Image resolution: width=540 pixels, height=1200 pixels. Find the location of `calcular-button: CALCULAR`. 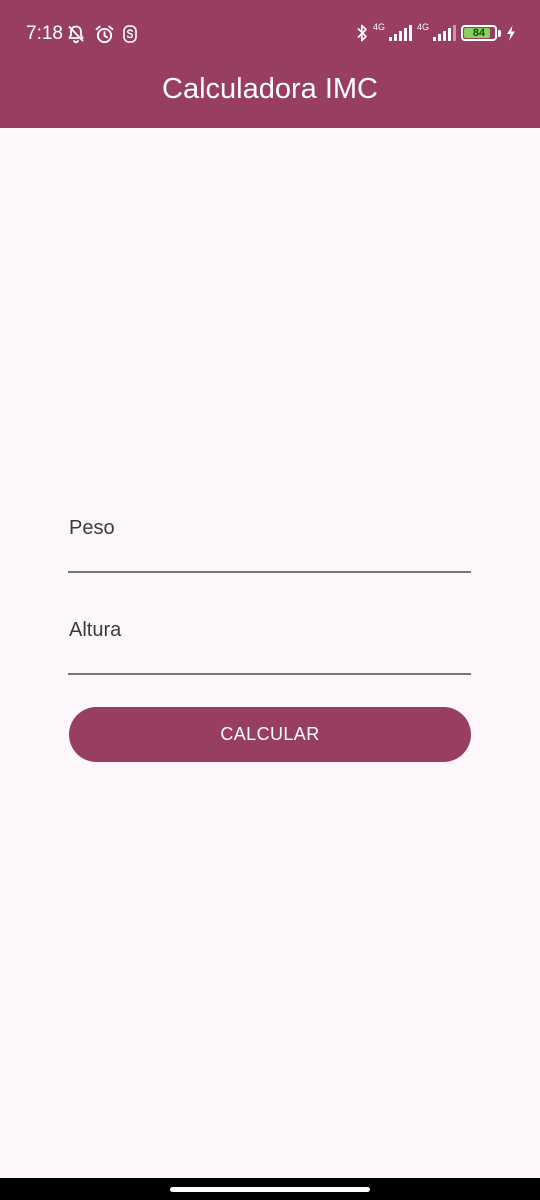

calcular-button: CALCULAR is located at coordinates (270, 734).